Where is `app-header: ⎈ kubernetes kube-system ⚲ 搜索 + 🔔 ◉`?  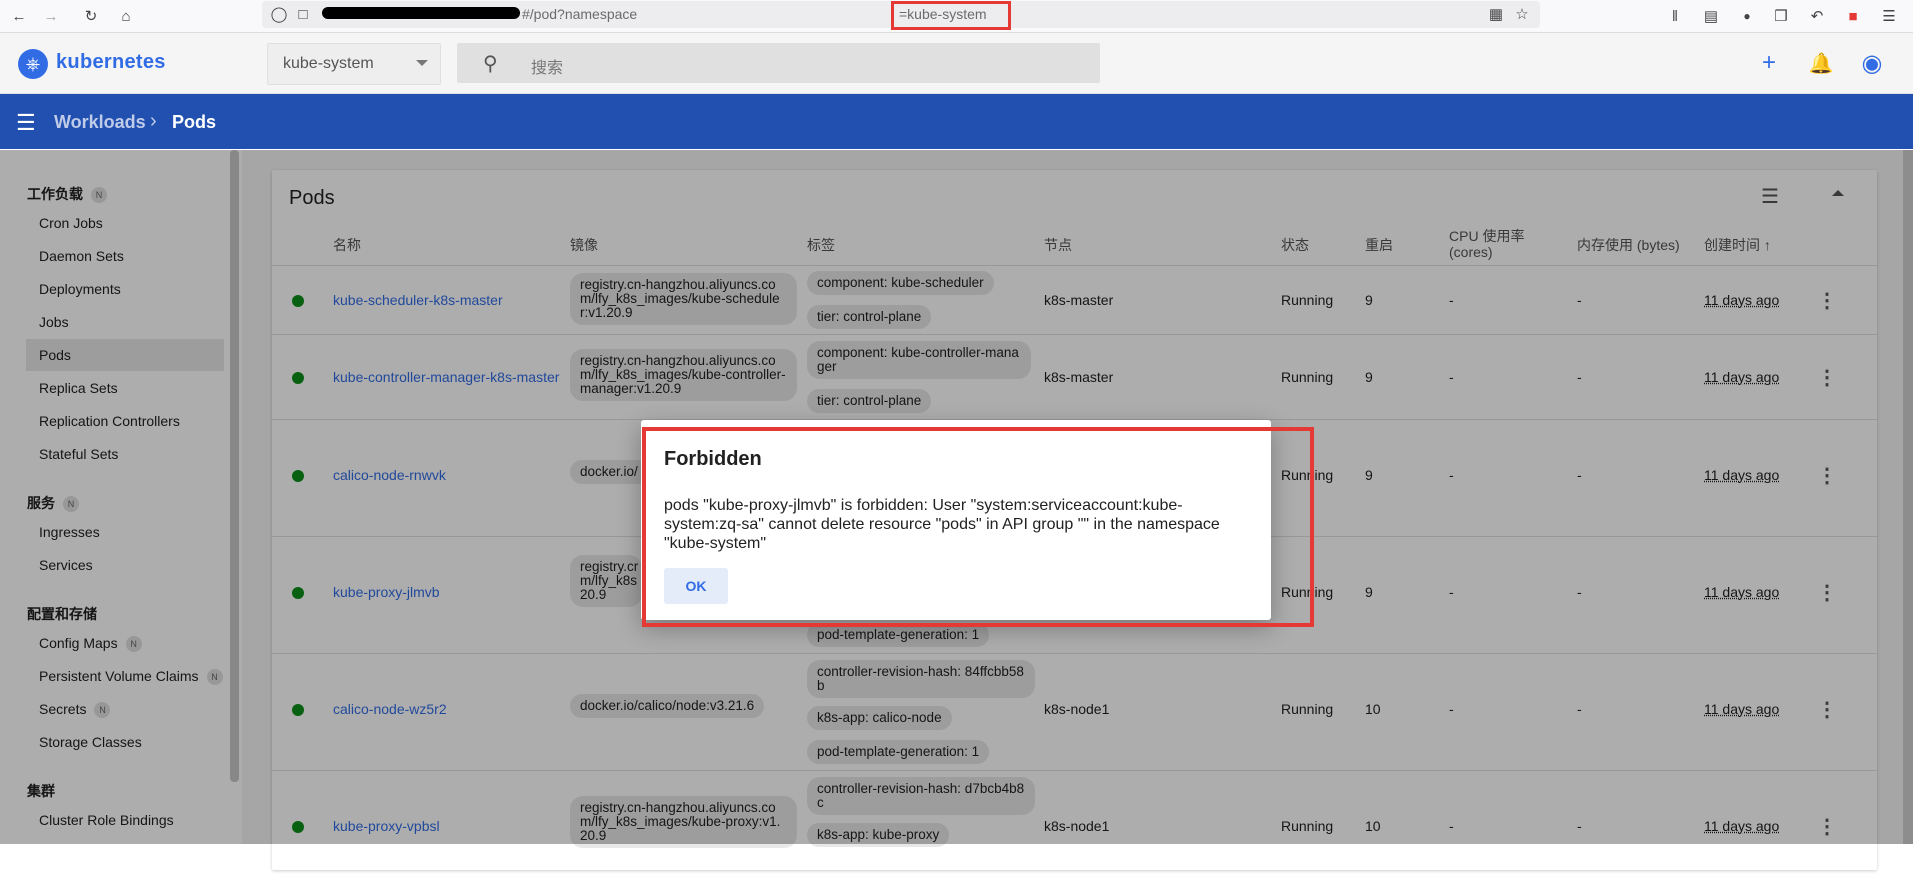
app-header: ⎈ kubernetes kube-system ⚲ 搜索 + 🔔 ◉ is located at coordinates (956, 63).